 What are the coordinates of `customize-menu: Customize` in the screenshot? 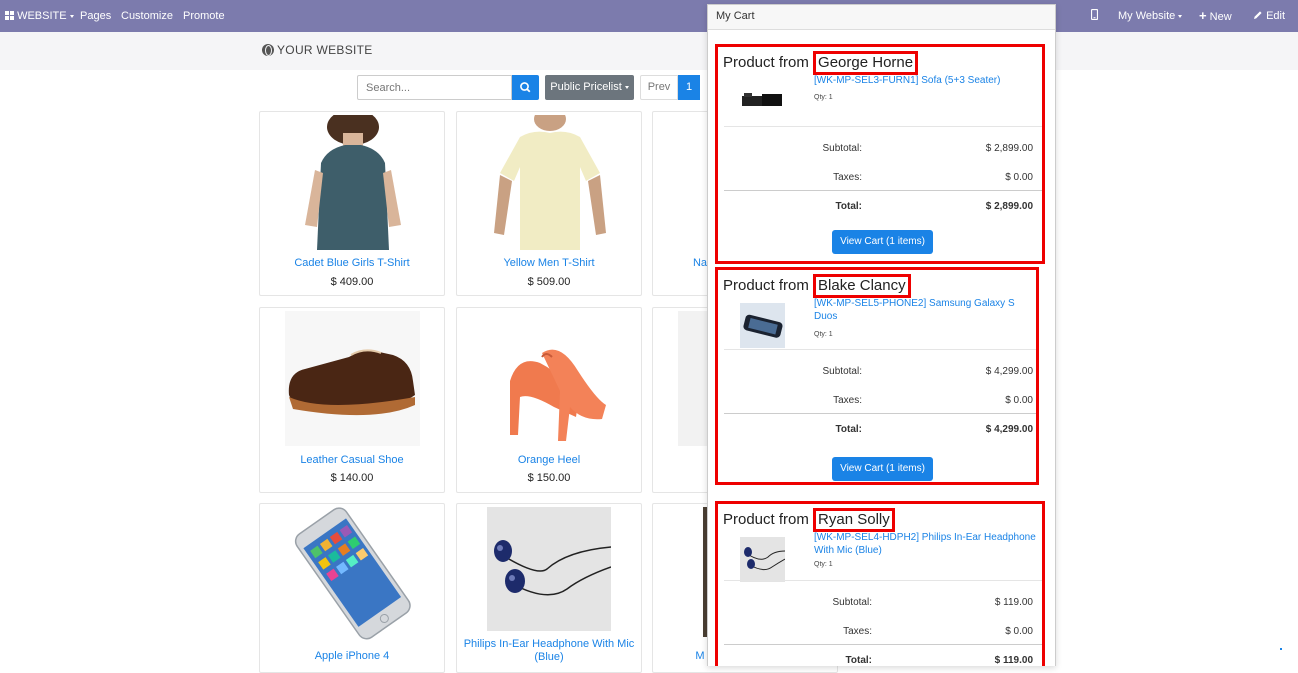 It's located at (147, 16).